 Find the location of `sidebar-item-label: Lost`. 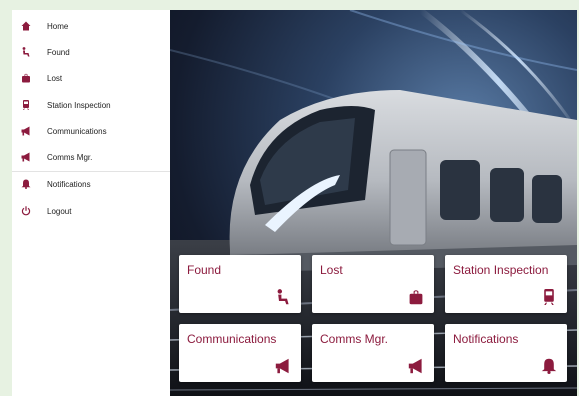

sidebar-item-label: Lost is located at coordinates (55, 78).